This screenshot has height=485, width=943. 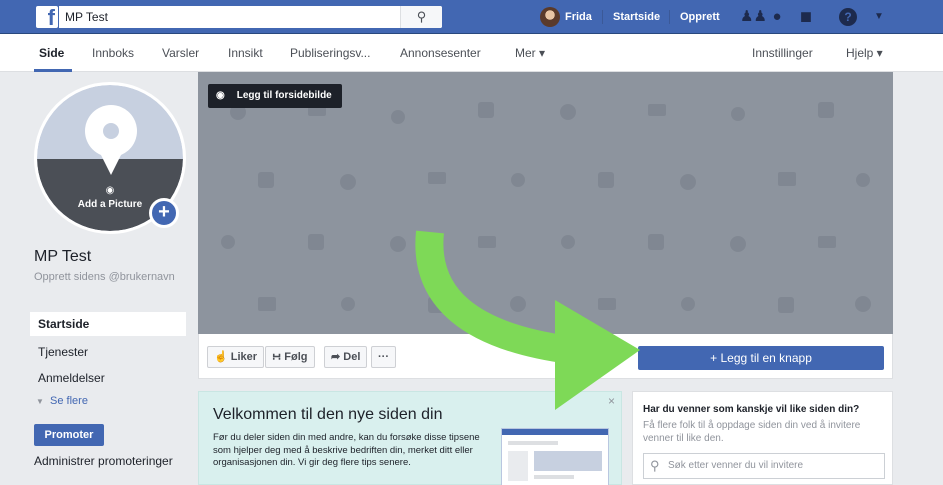 I want to click on welcome-title: Velkommen til den nye siden din, so click(x=328, y=414).